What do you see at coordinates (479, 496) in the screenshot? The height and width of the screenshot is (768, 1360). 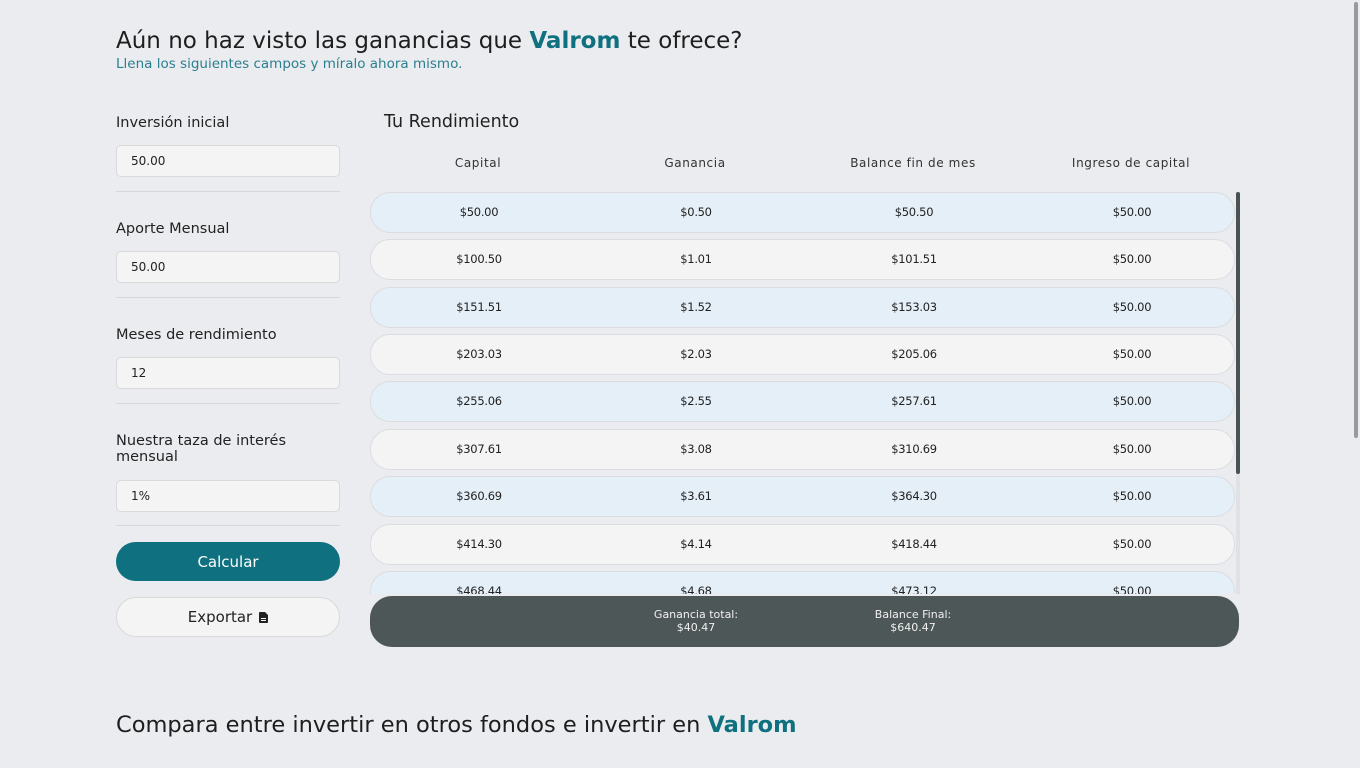 I see `cell-capital: $360.69` at bounding box center [479, 496].